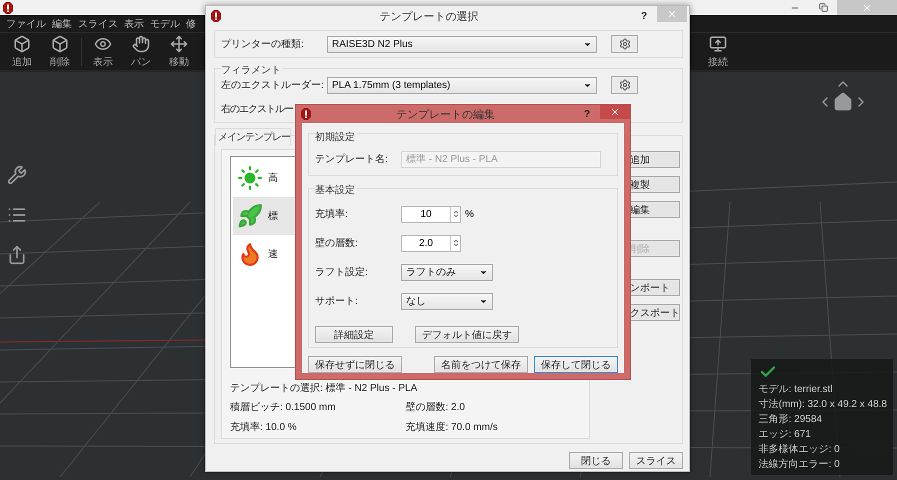 This screenshot has height=480, width=897. What do you see at coordinates (342, 272) in the screenshot?
I see `field-label: ラフト設定:` at bounding box center [342, 272].